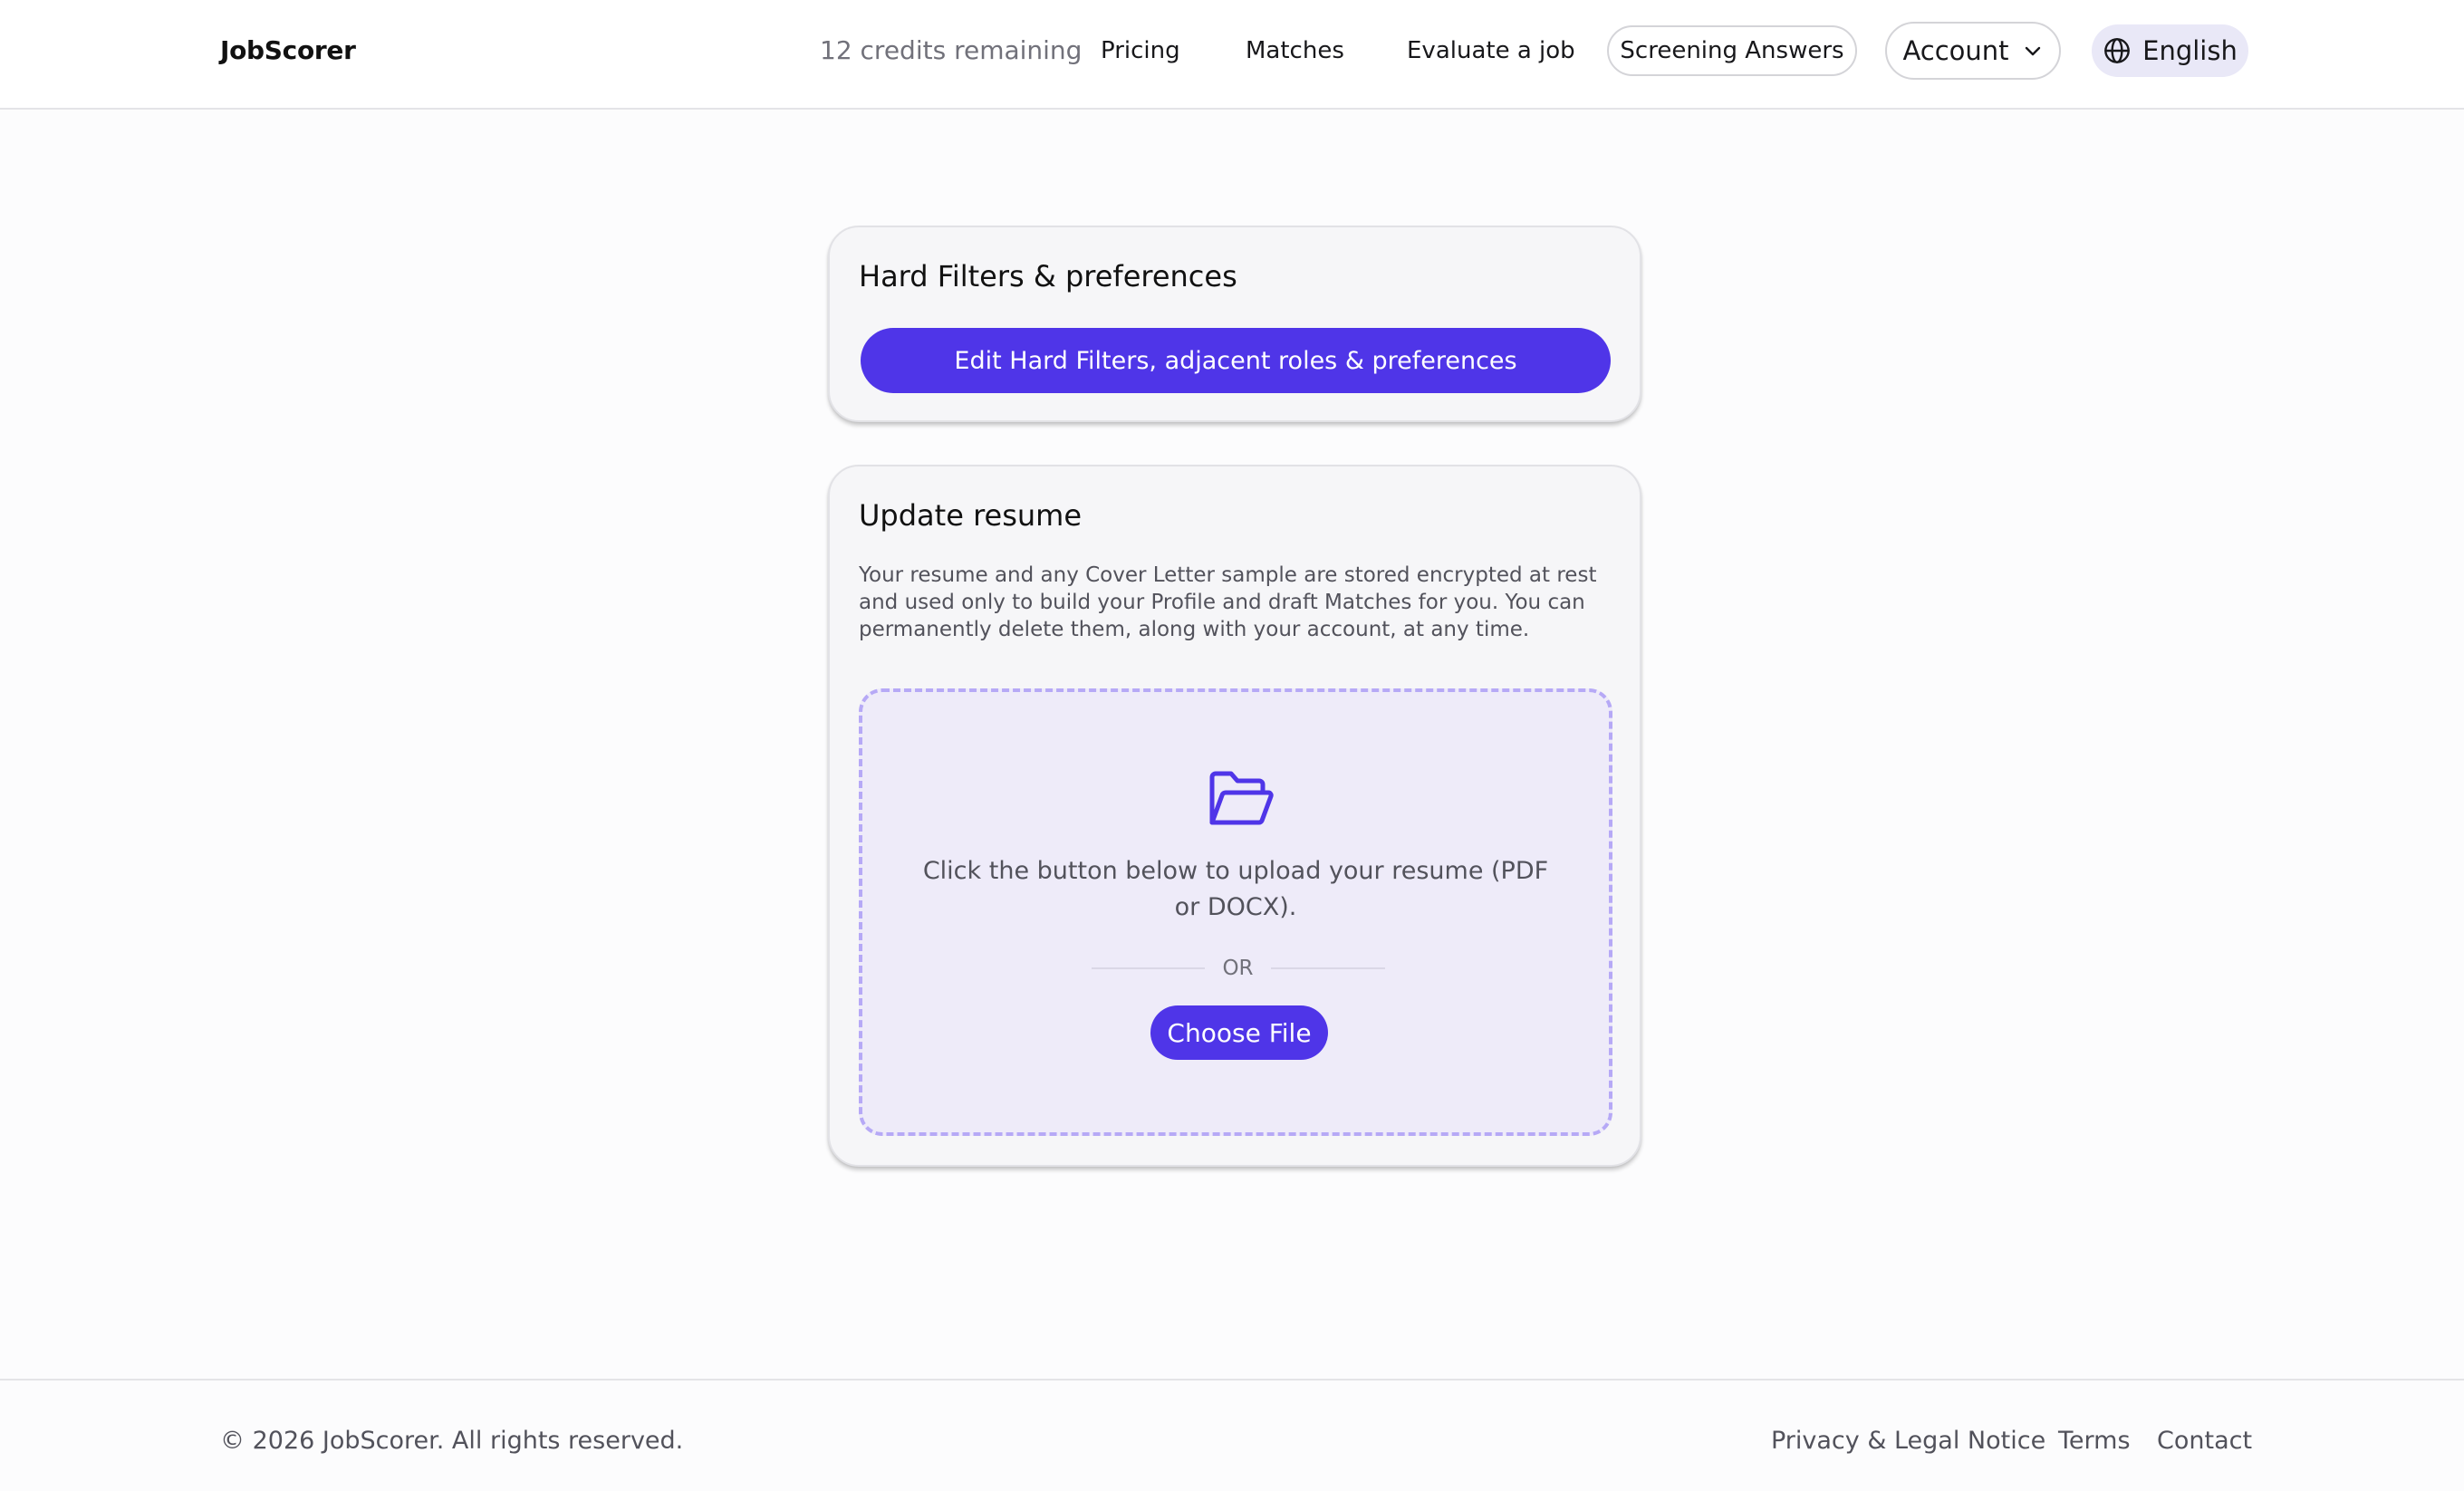  What do you see at coordinates (452, 1441) in the screenshot?
I see `copyright-text: © 2026 JobScorer. All rights reserved.` at bounding box center [452, 1441].